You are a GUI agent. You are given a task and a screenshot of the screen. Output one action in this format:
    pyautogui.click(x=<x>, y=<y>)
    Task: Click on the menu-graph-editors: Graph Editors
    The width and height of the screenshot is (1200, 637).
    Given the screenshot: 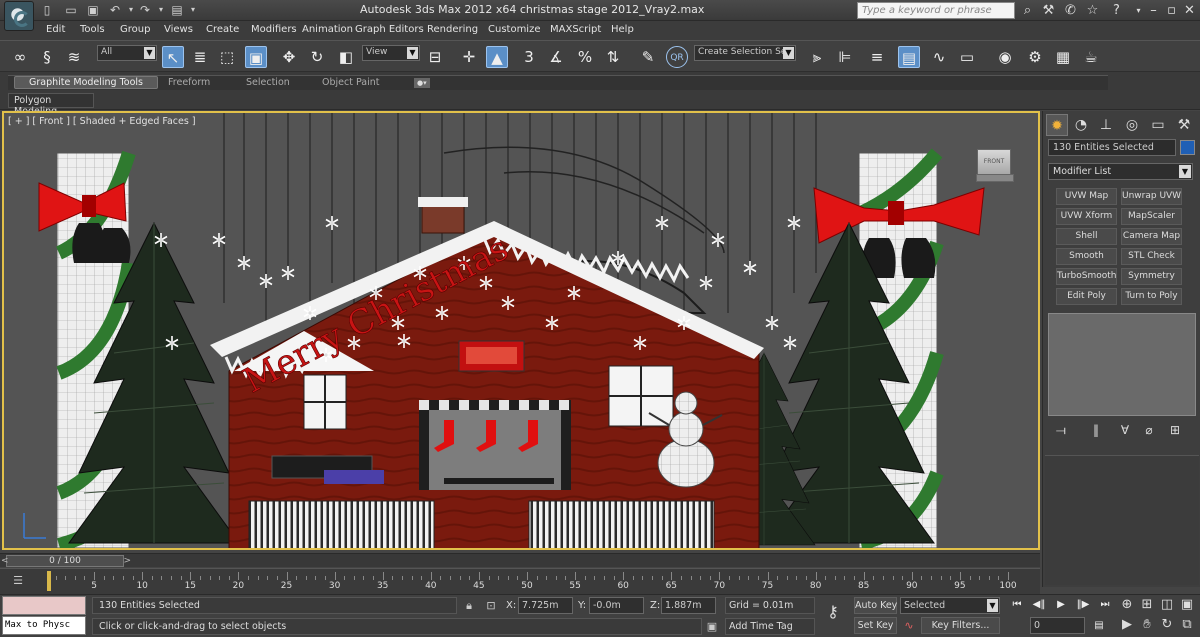 What is the action you would take?
    pyautogui.click(x=389, y=29)
    